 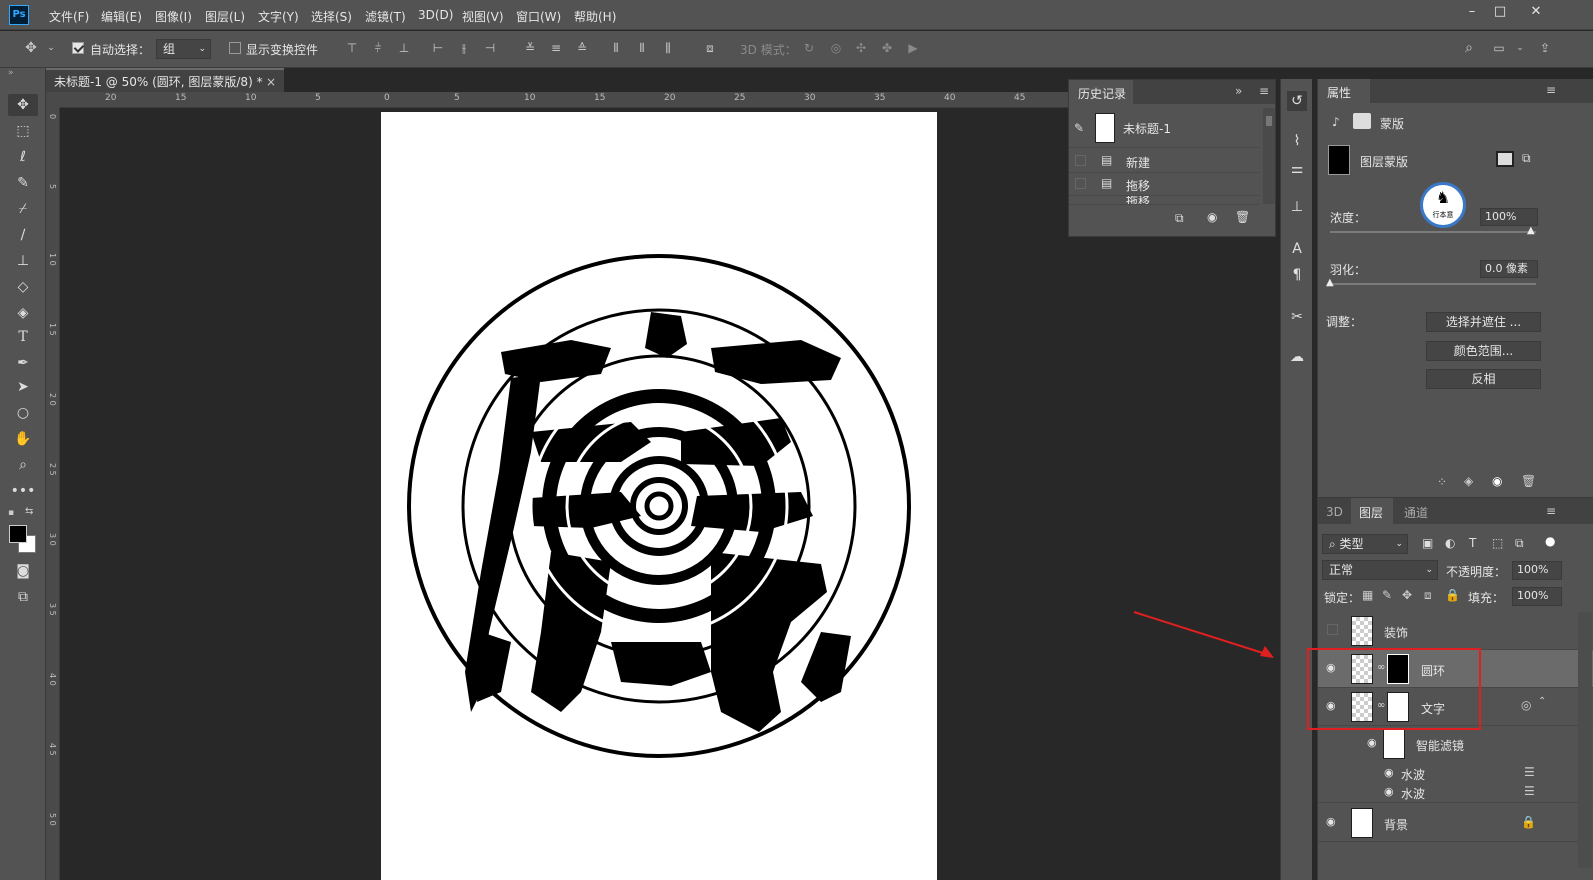 I want to click on menu-filter: 滤镜(T), so click(x=385, y=16).